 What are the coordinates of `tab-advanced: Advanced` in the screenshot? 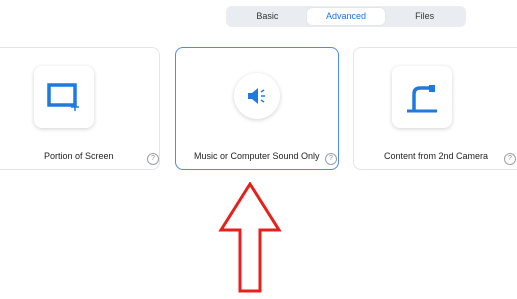 It's located at (346, 16).